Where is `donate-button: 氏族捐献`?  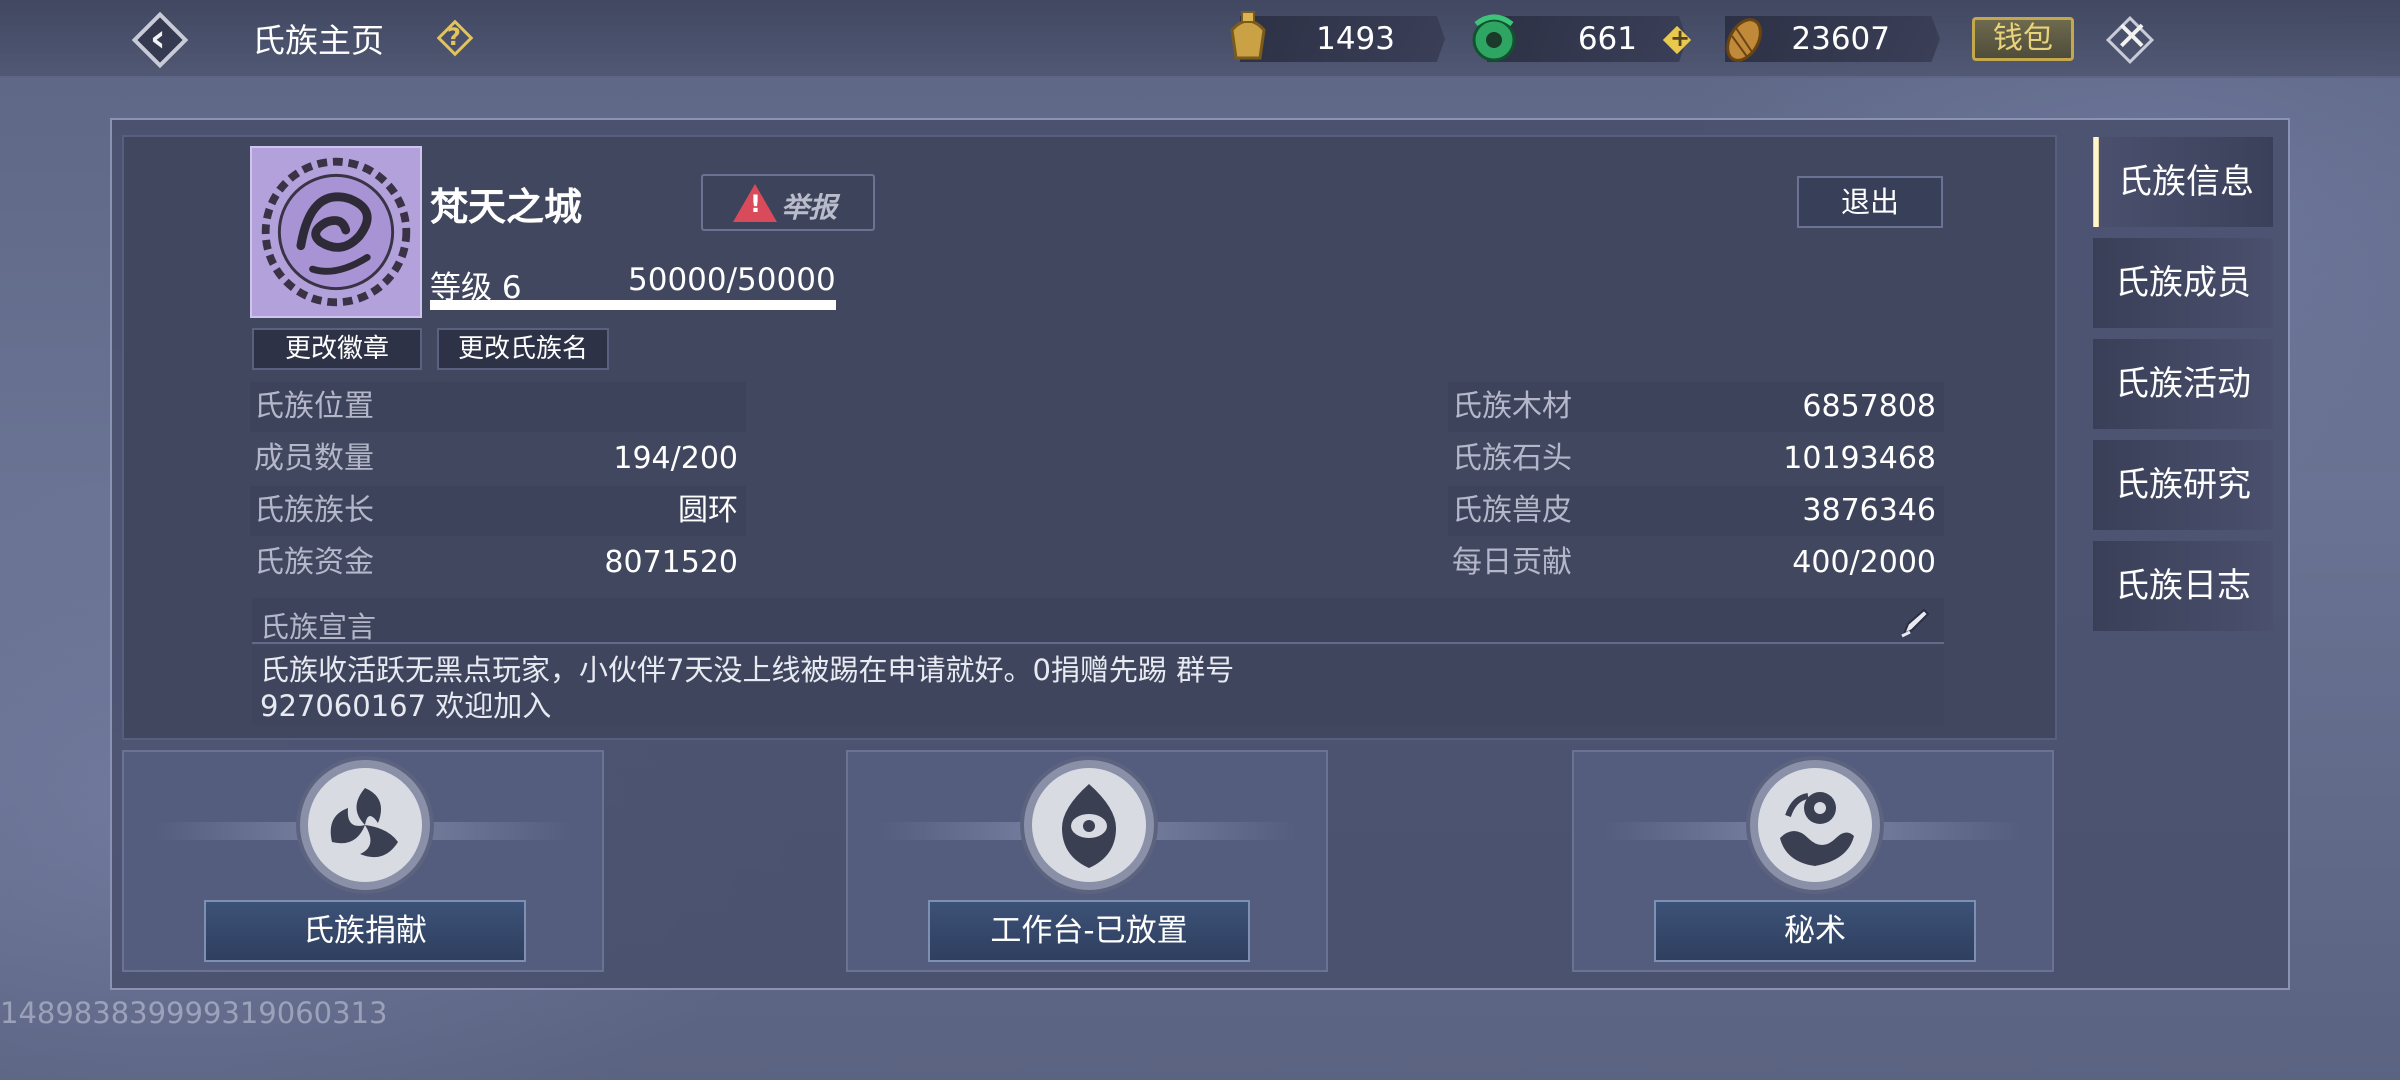 donate-button: 氏族捐献 is located at coordinates (365, 931).